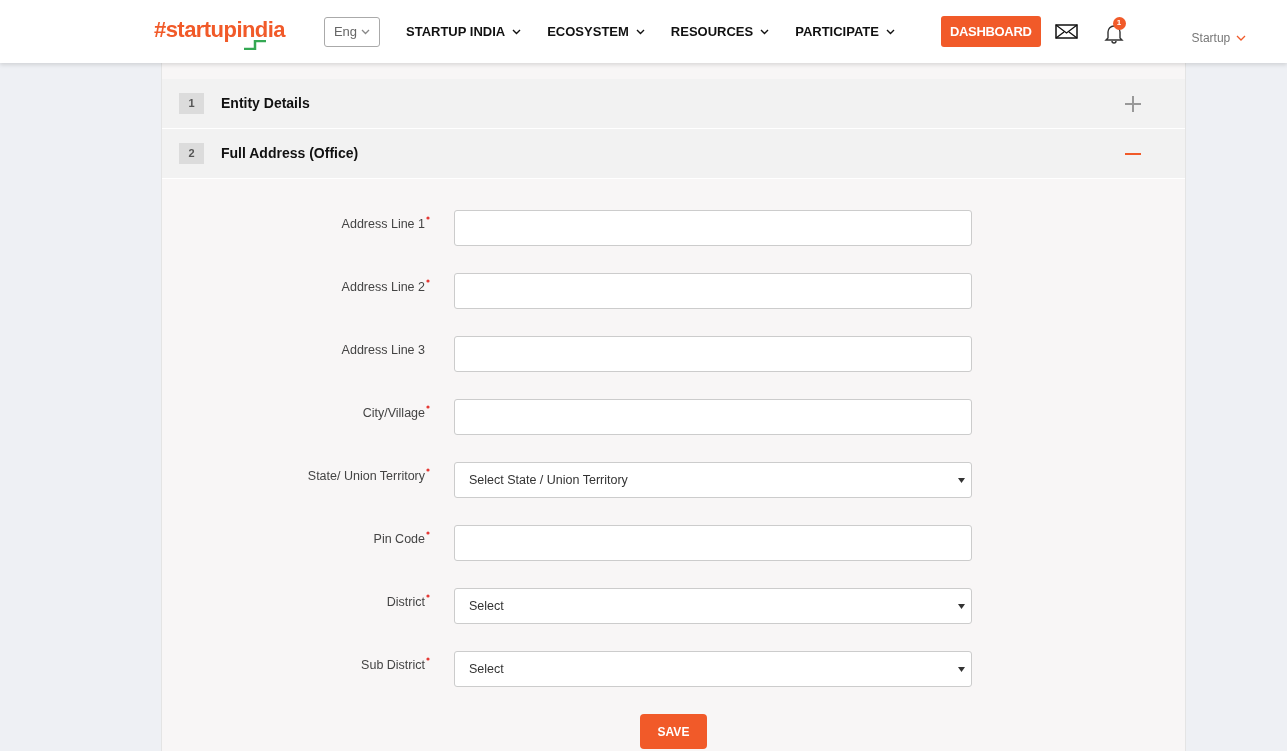  Describe the element at coordinates (352, 31) in the screenshot. I see `language-dropdown: Eng` at that location.